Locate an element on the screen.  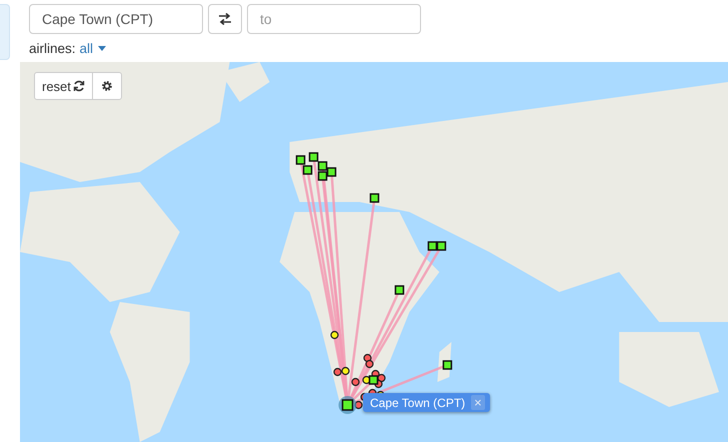
destination-input: to is located at coordinates (334, 19).